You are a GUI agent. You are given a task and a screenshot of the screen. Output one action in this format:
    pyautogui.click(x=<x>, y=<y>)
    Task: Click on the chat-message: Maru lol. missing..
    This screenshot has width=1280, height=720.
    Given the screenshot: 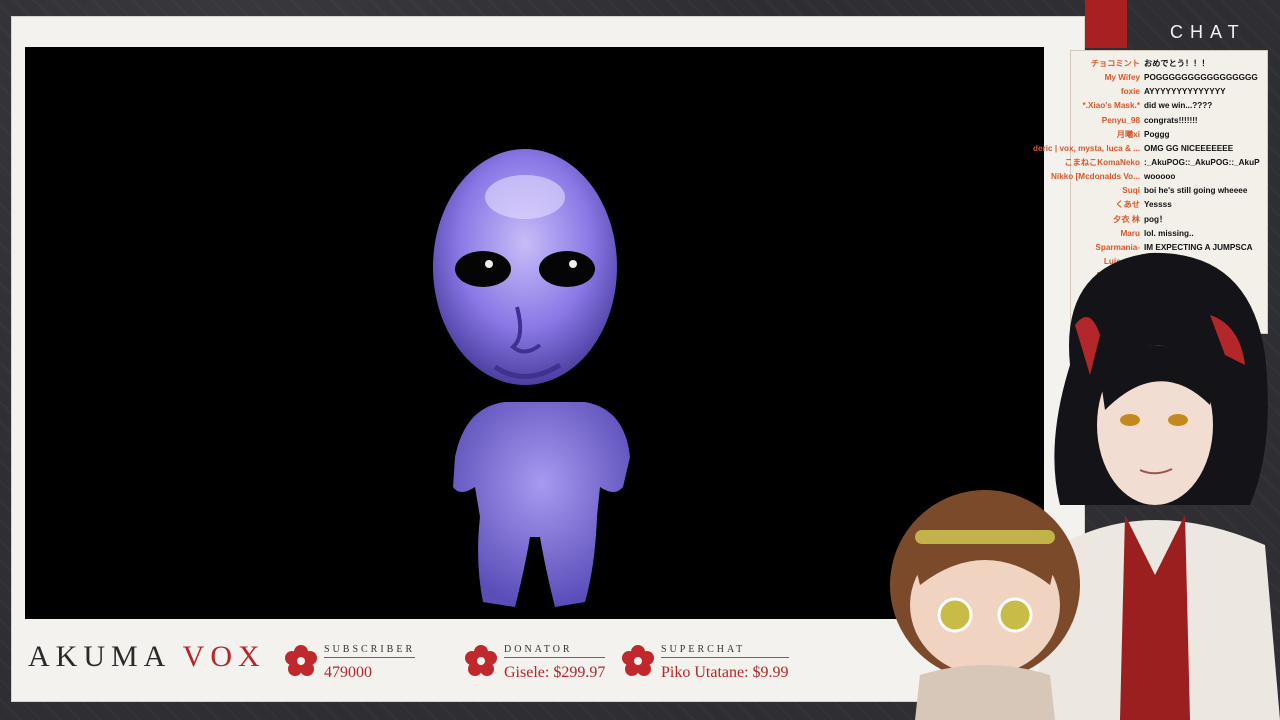 What is the action you would take?
    pyautogui.click(x=1132, y=234)
    